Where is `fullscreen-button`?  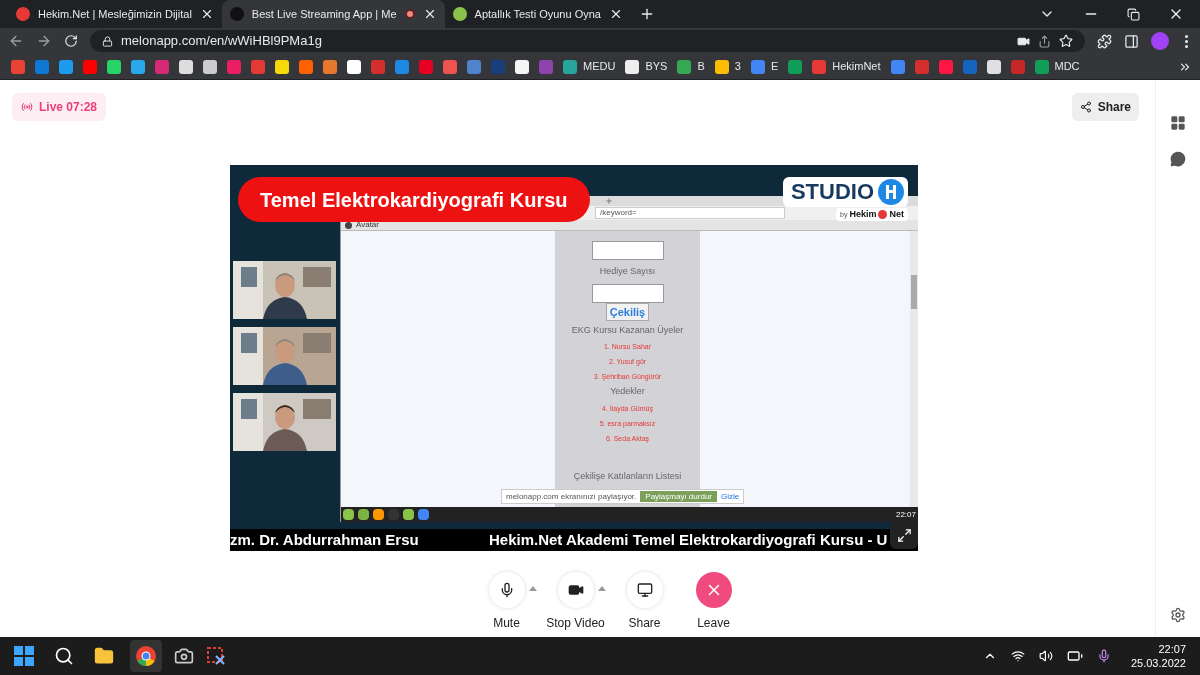 fullscreen-button is located at coordinates (904, 535).